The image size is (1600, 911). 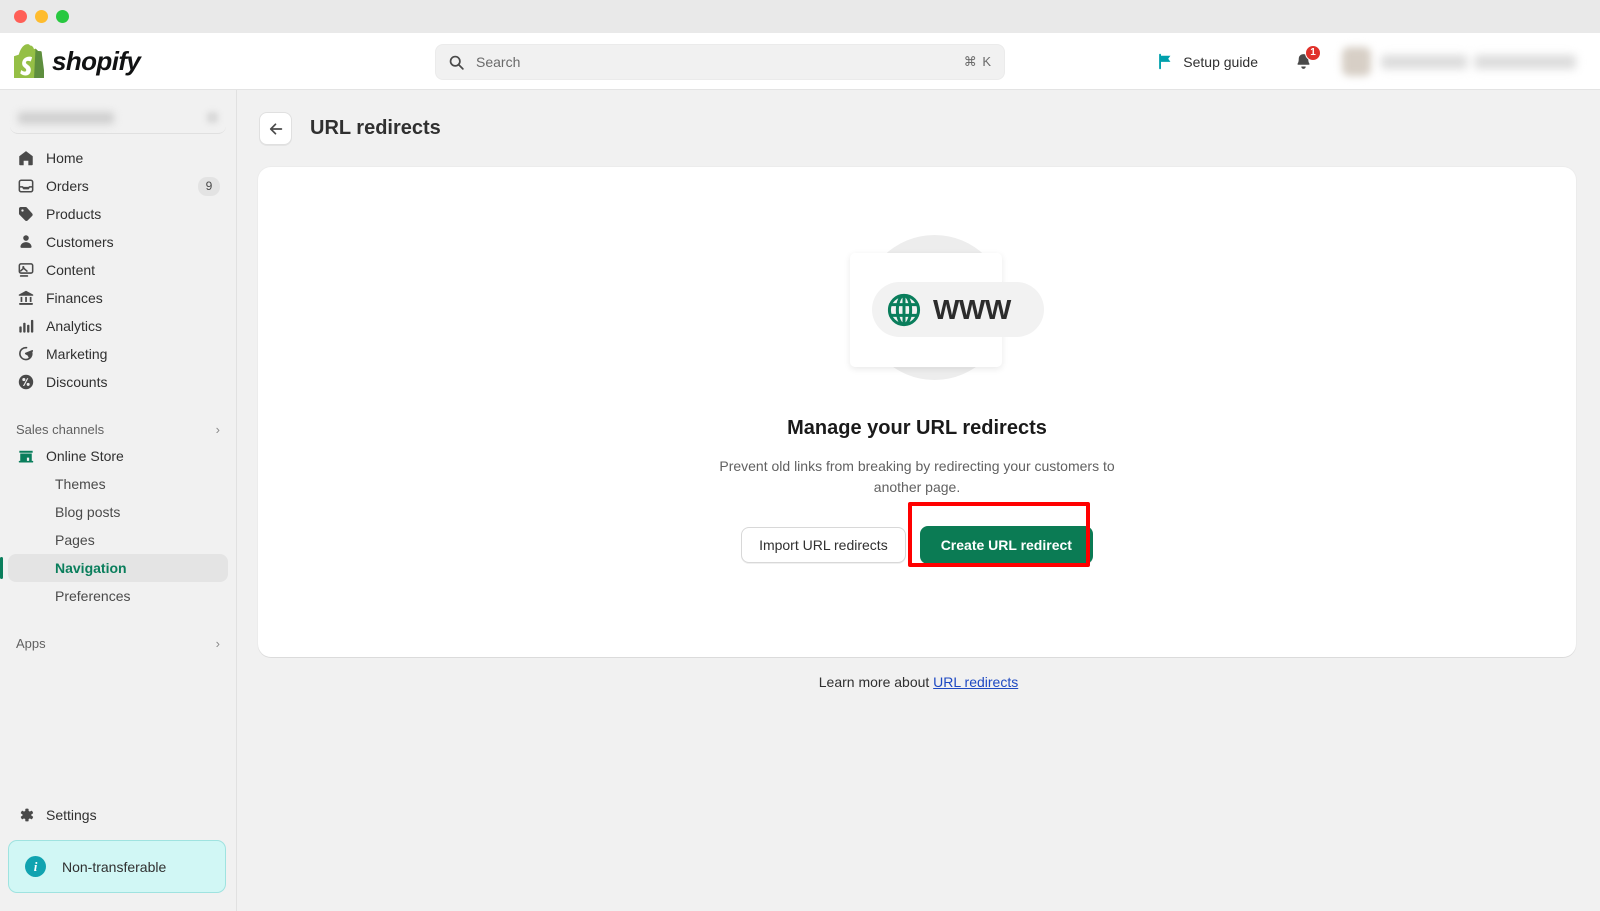 I want to click on sidebar-item-blog-posts: Blog posts, so click(x=118, y=512).